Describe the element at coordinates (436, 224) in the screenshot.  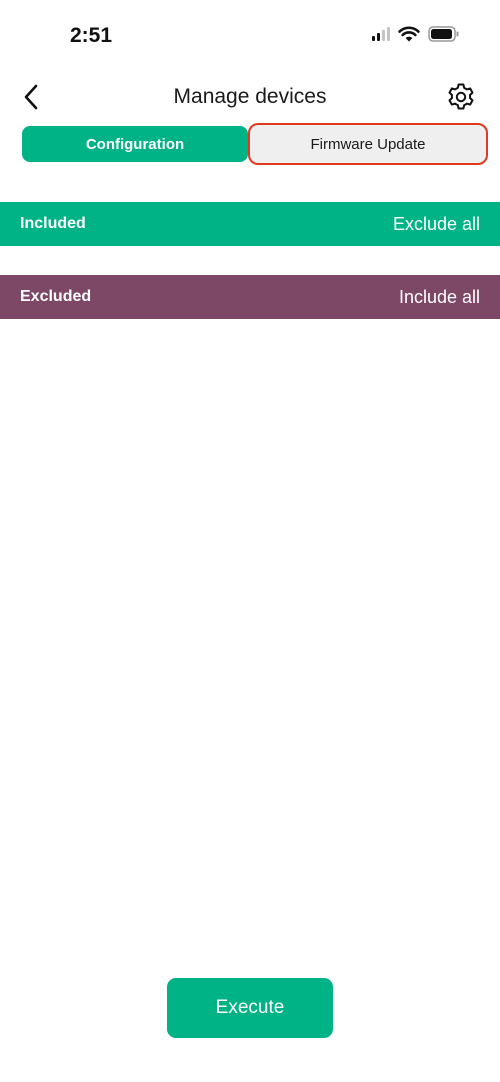
I see `exclude-all-button: Exclude all` at that location.